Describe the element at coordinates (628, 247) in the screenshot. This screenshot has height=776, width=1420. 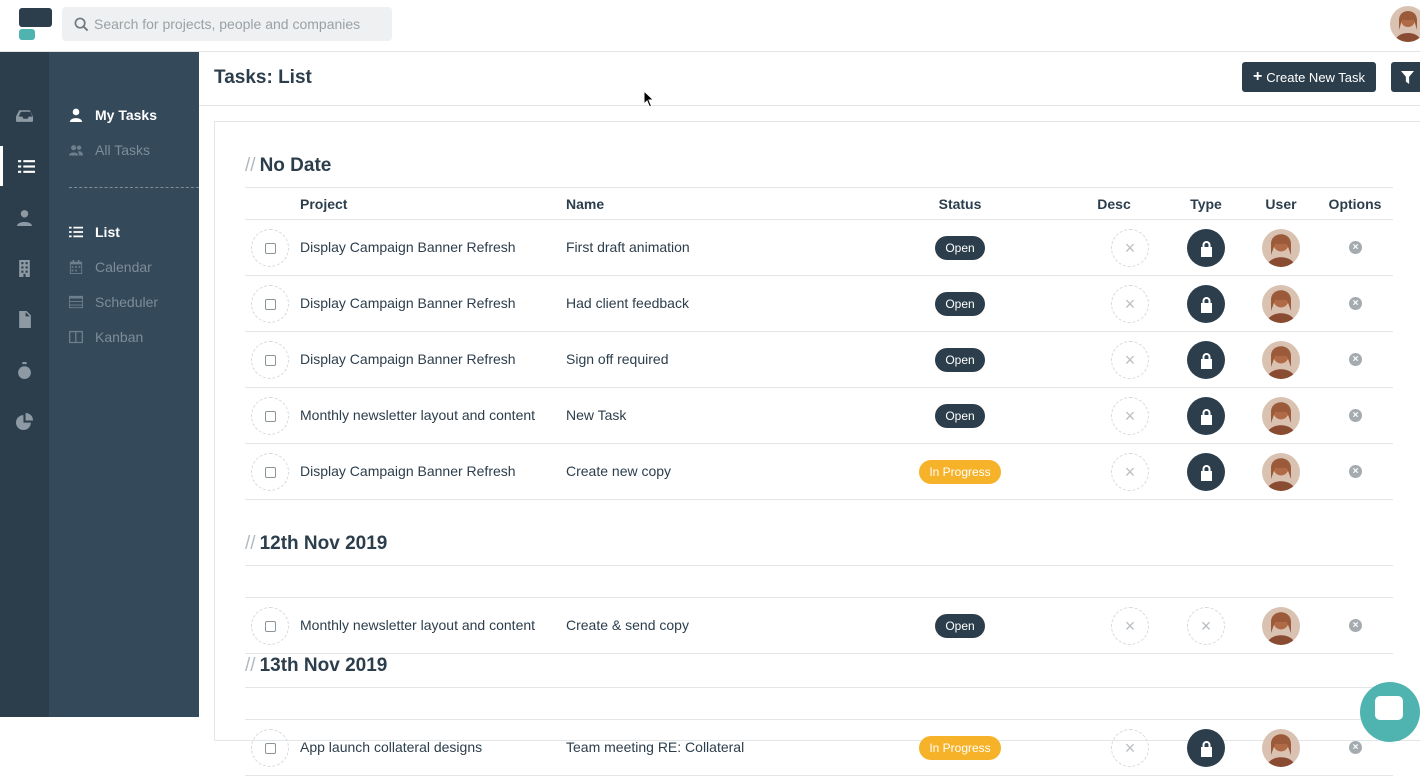
I see `task-name-cell: First draft animation` at that location.